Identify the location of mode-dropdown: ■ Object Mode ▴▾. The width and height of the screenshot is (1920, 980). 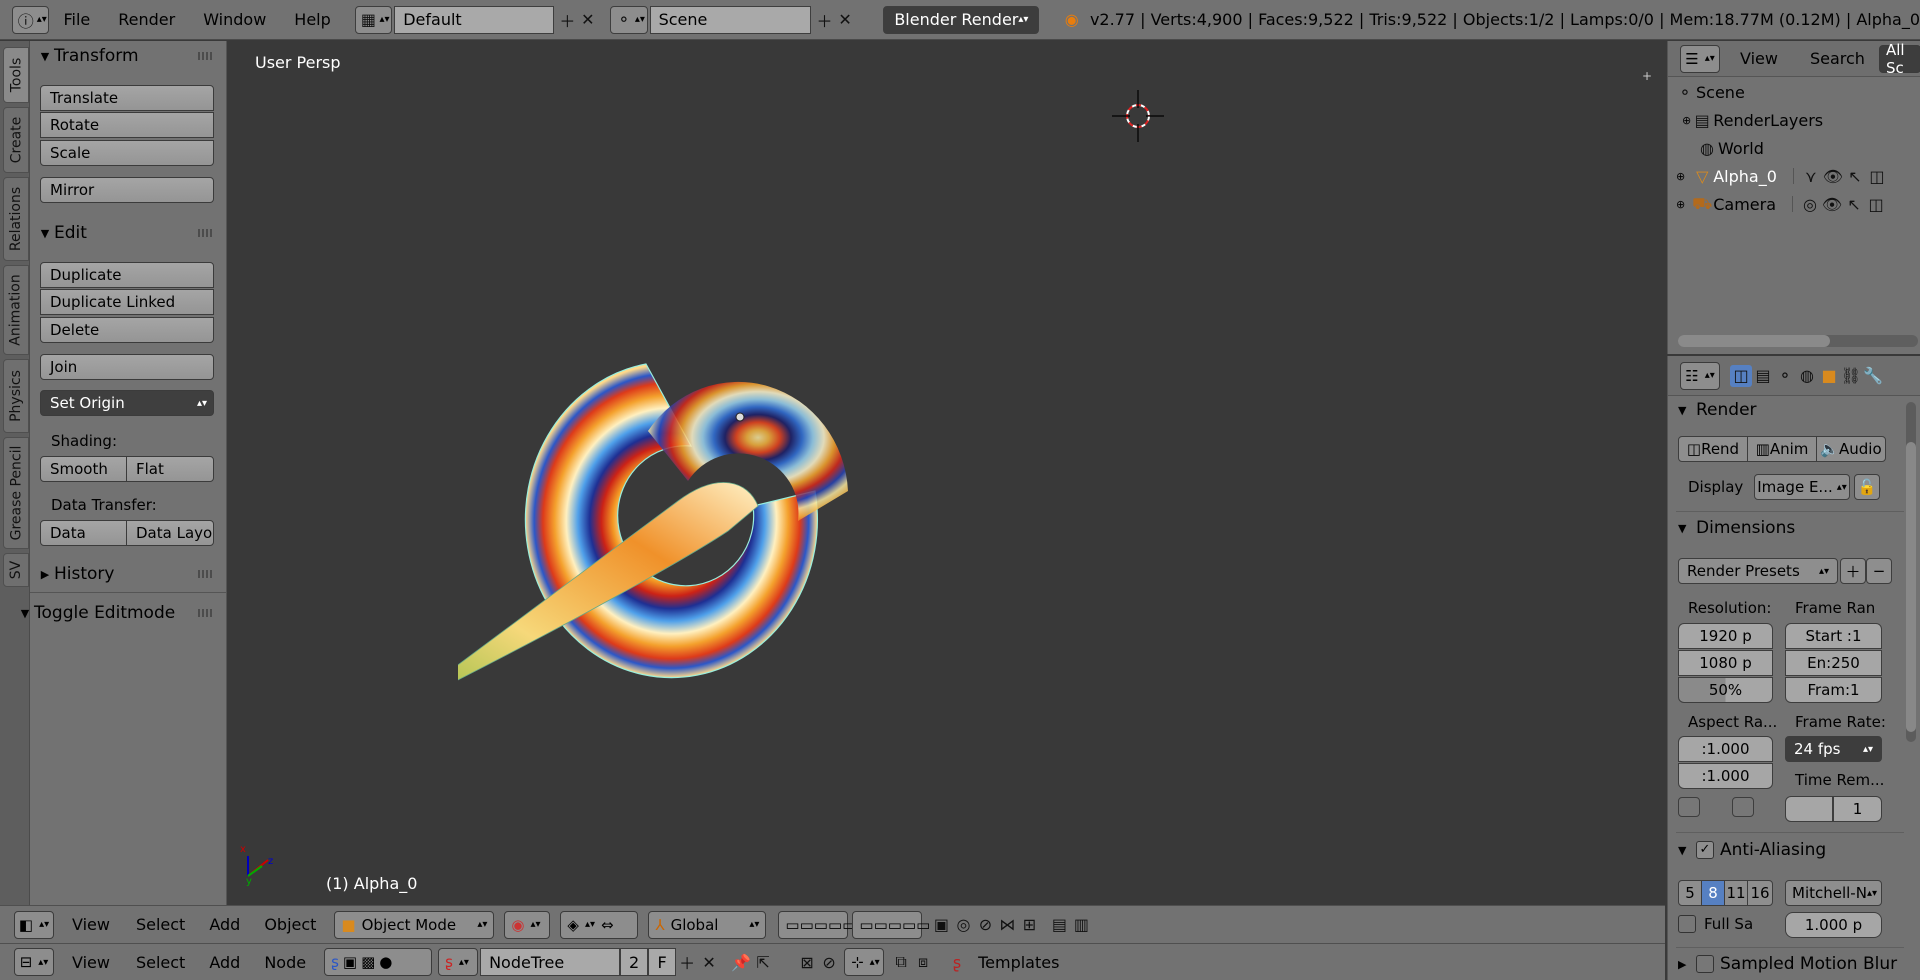
(414, 924).